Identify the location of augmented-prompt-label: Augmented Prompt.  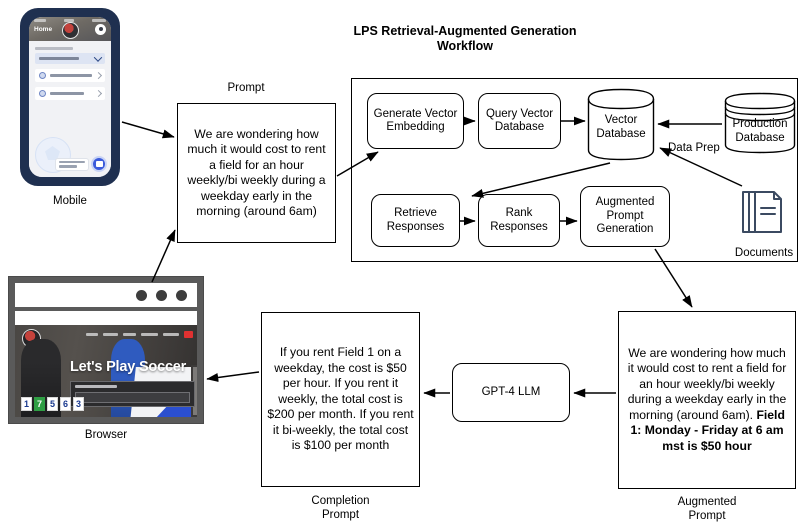
(707, 509).